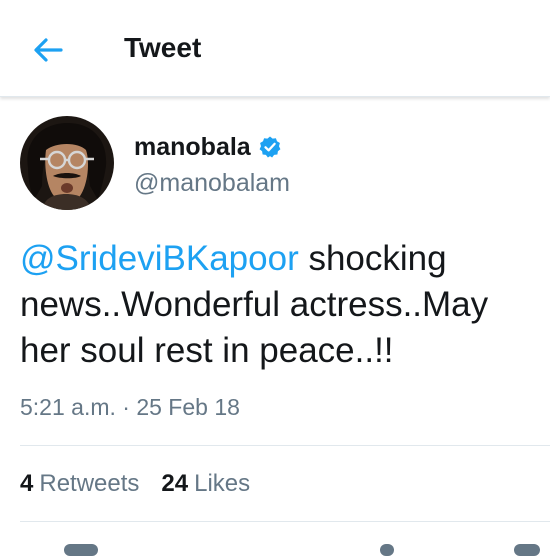 This screenshot has width=550, height=556. Describe the element at coordinates (222, 483) in the screenshot. I see `likes-label: Likes` at that location.